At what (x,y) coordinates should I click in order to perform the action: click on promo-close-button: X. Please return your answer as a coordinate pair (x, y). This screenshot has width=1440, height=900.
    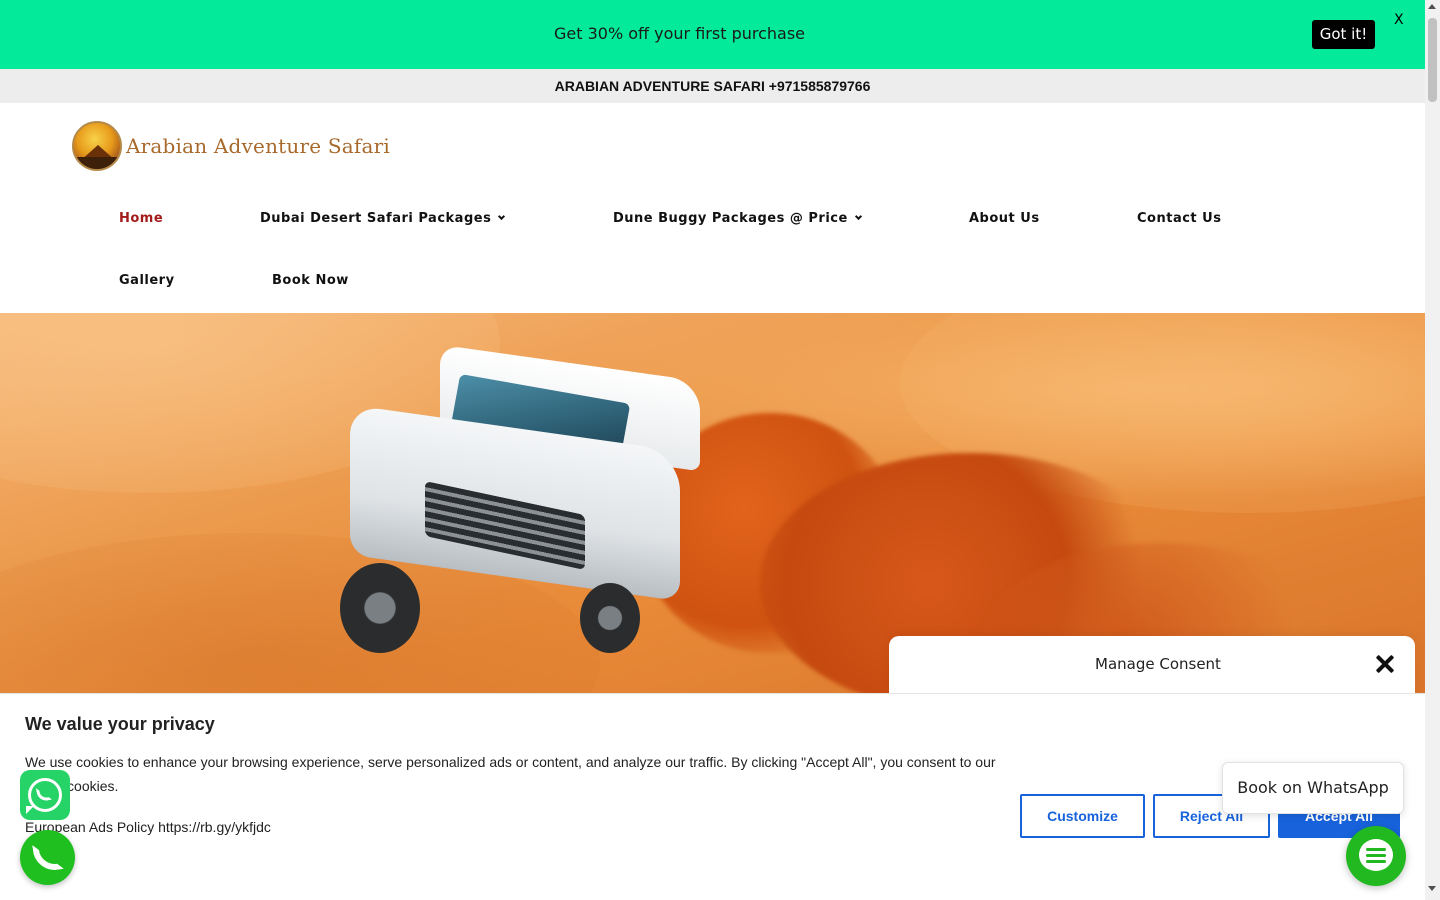
    Looking at the image, I should click on (1399, 20).